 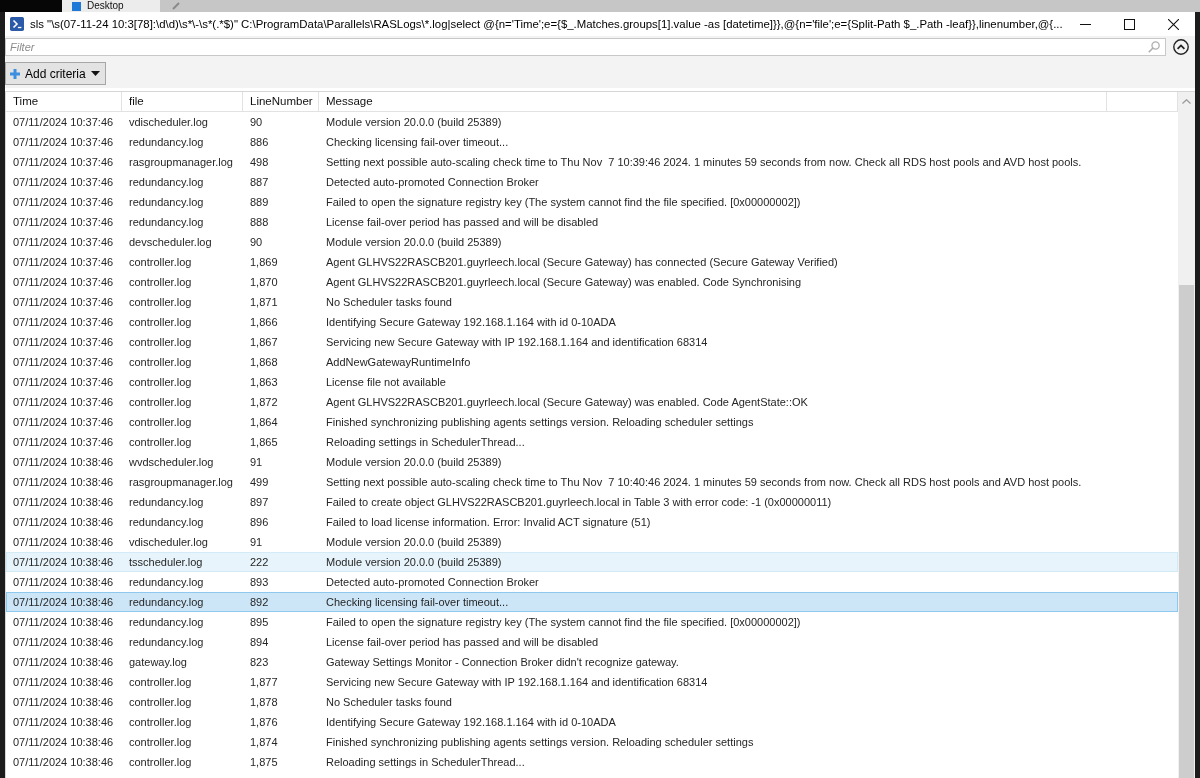 I want to click on scrollbar-track, so click(x=1186, y=435).